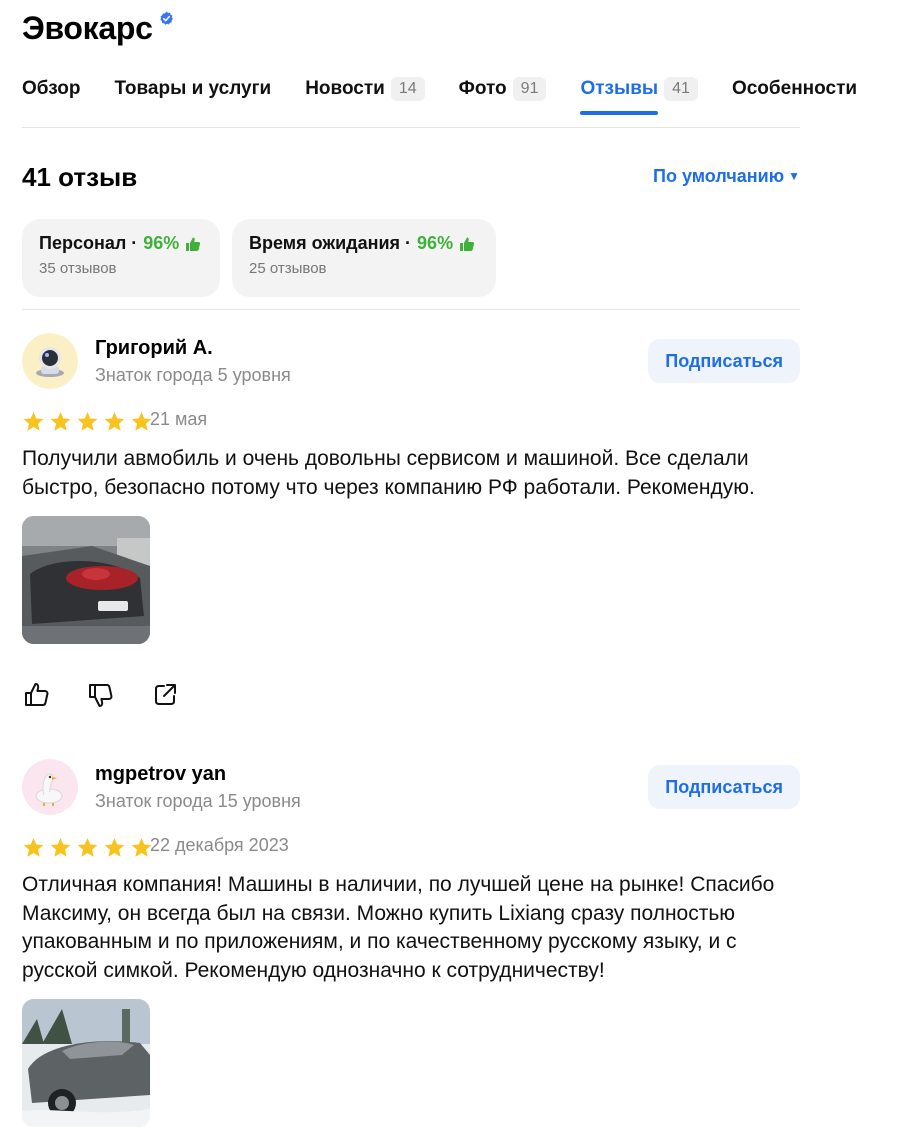 This screenshot has width=900, height=1131. Describe the element at coordinates (529, 89) in the screenshot. I see `tab-count-badge: 91` at that location.